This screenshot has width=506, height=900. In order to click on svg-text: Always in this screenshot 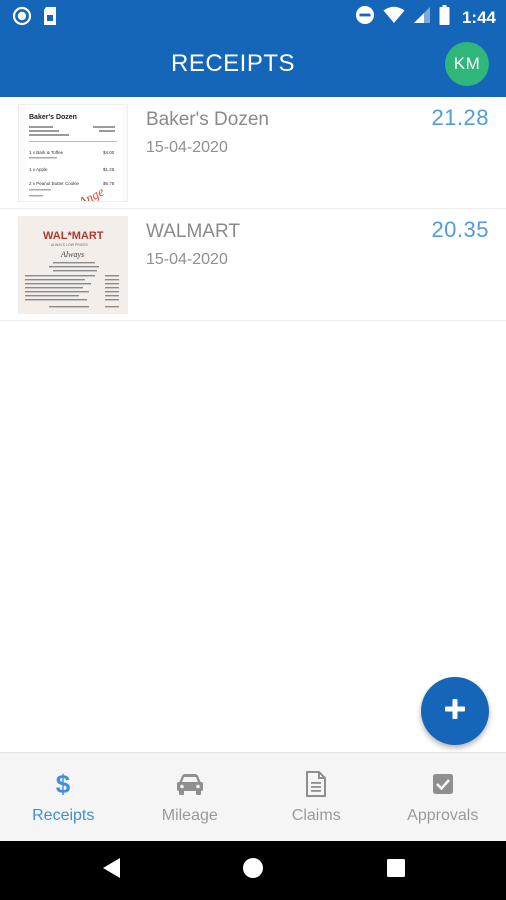, I will do `click(72, 254)`.